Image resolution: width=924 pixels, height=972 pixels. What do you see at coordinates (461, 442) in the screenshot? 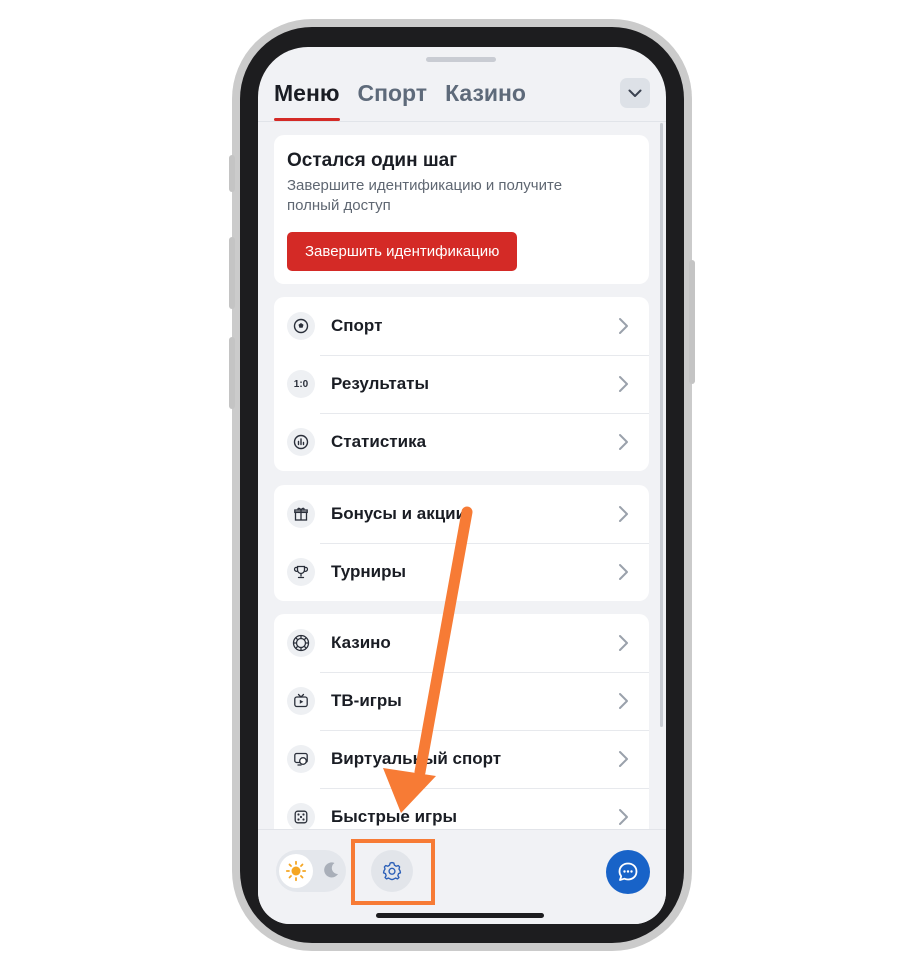
I see `menu-item-statistics: Статистика` at bounding box center [461, 442].